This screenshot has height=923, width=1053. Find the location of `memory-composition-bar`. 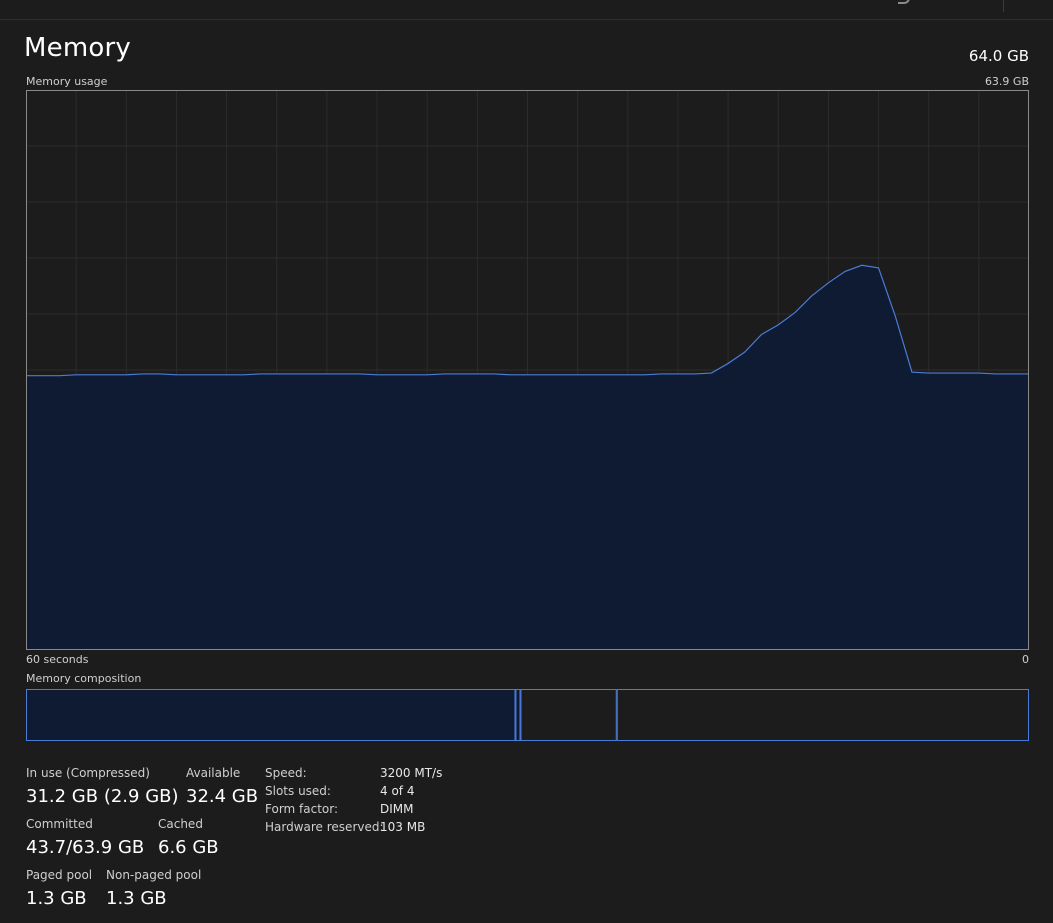

memory-composition-bar is located at coordinates (528, 715).